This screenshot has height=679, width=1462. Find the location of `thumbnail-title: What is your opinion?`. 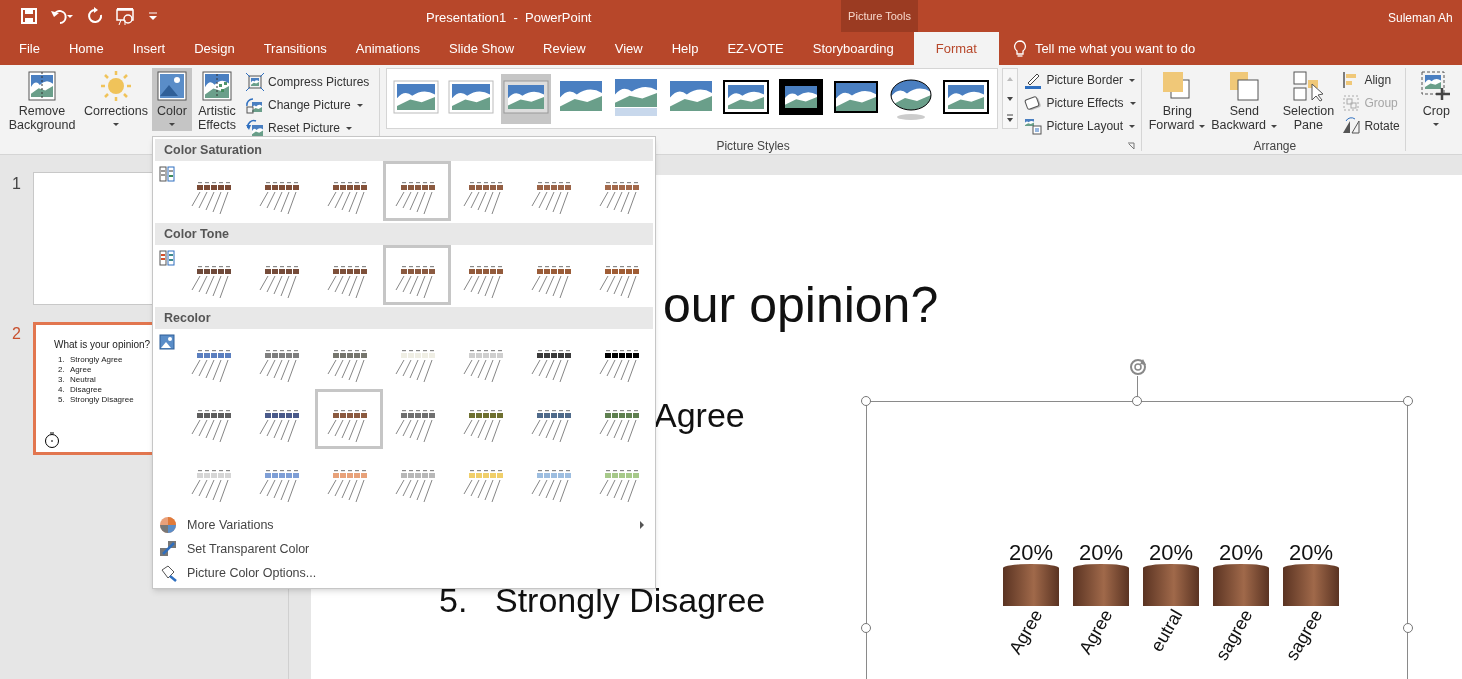

thumbnail-title: What is your opinion? is located at coordinates (102, 345).